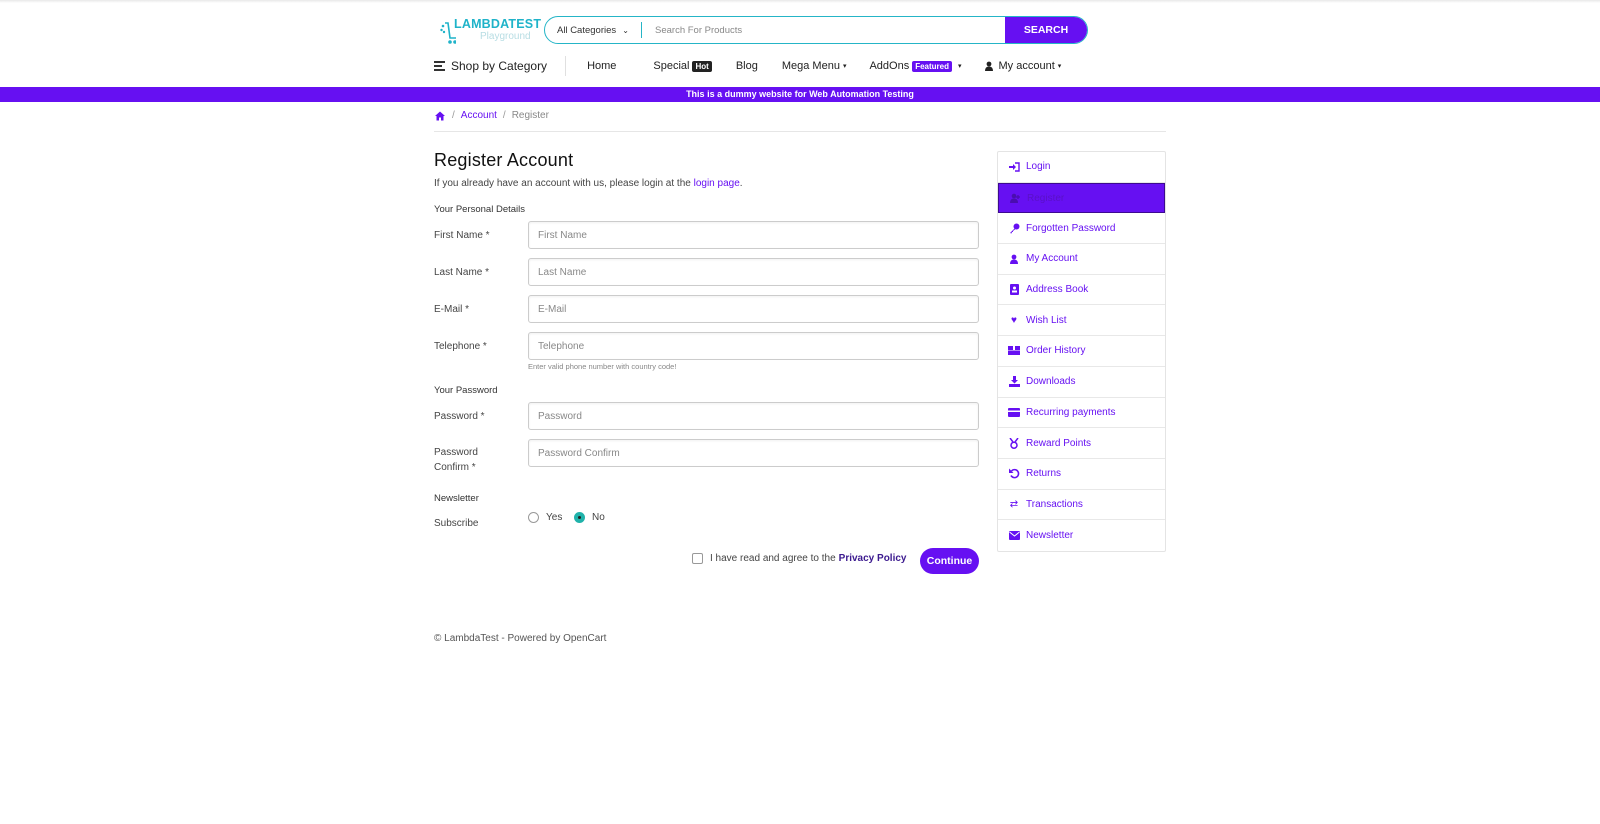 The height and width of the screenshot is (824, 1600). What do you see at coordinates (1014, 412) in the screenshot?
I see `credit-card-icon` at bounding box center [1014, 412].